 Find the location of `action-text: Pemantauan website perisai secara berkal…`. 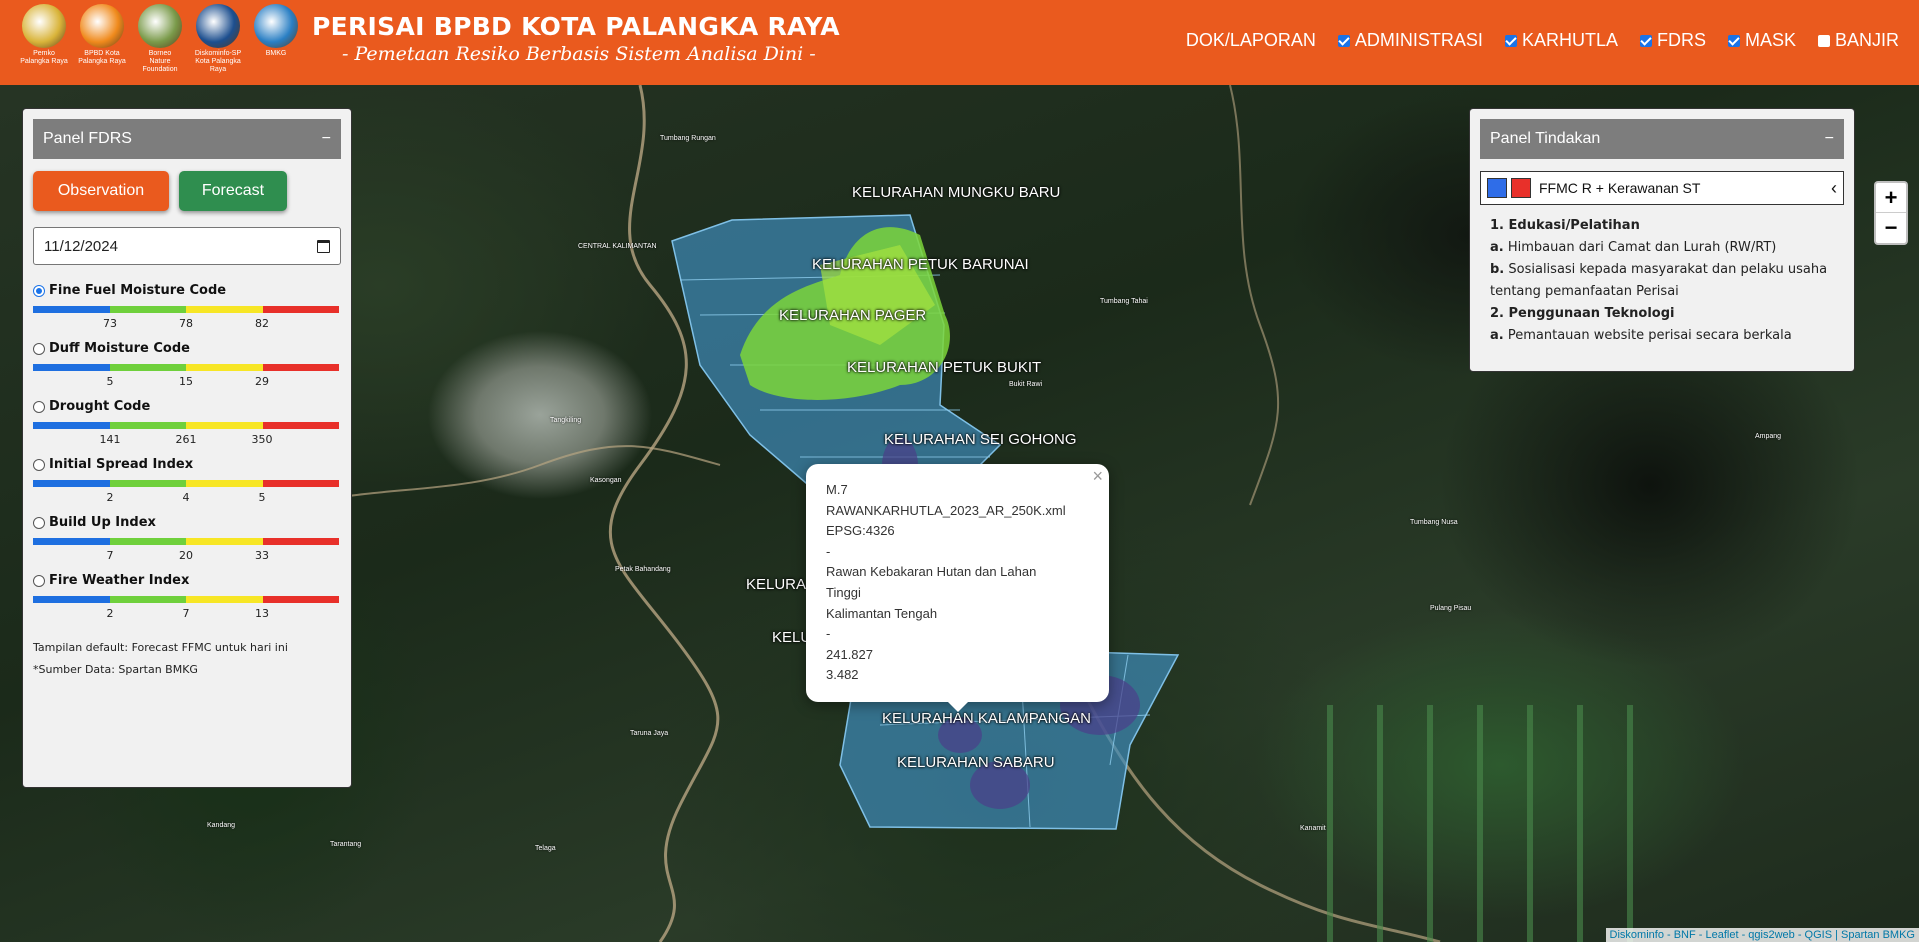

action-text: Pemantauan website perisai secara berkal… is located at coordinates (1649, 335).